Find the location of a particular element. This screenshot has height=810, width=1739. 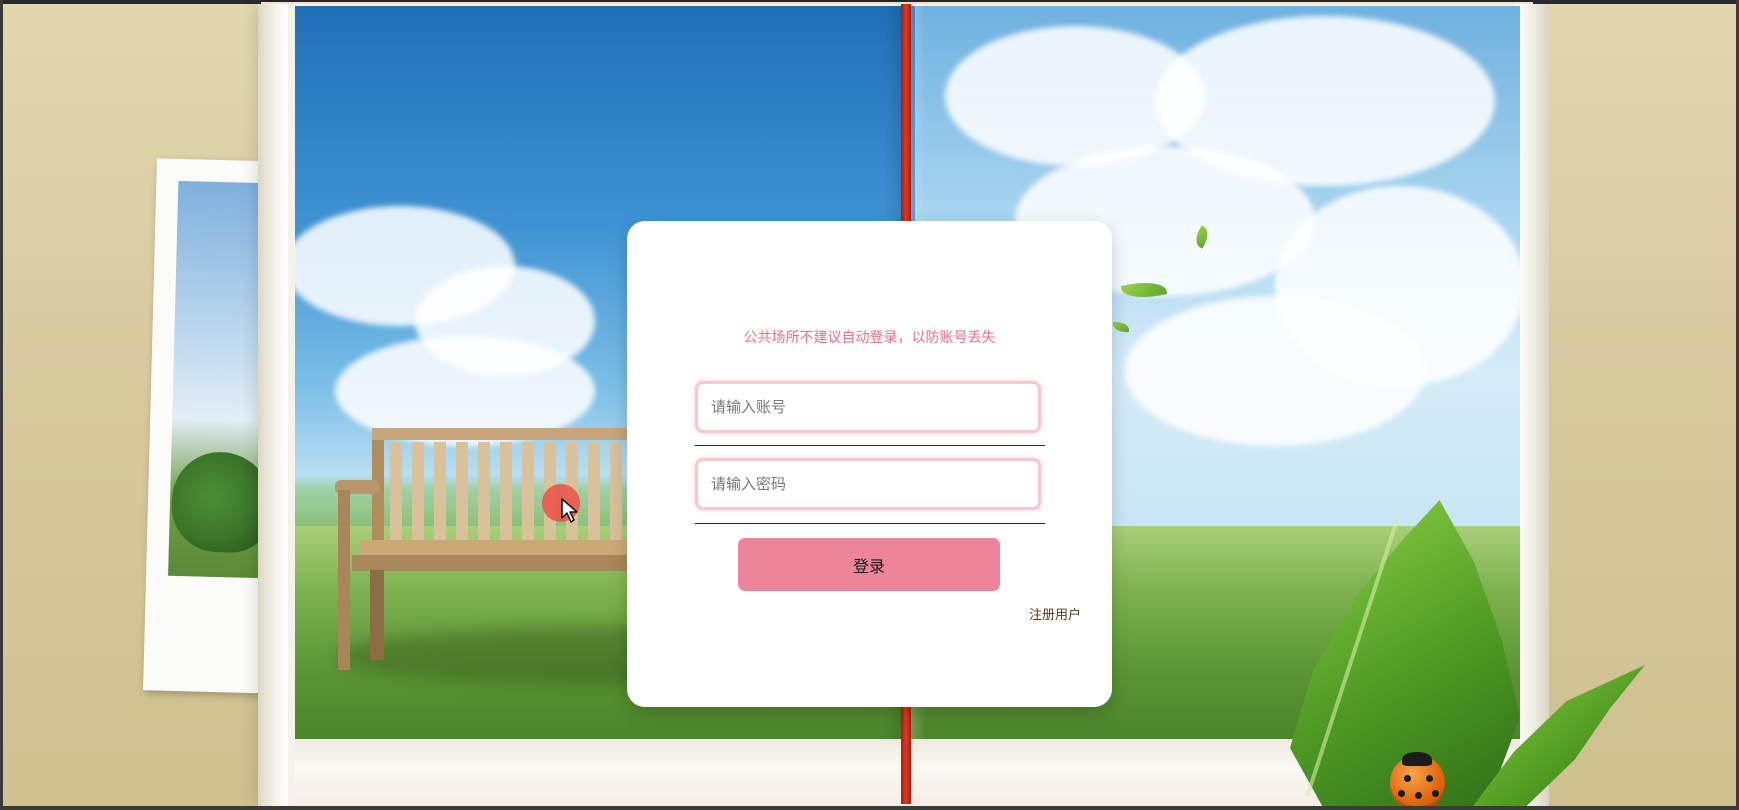

password-field is located at coordinates (868, 484).